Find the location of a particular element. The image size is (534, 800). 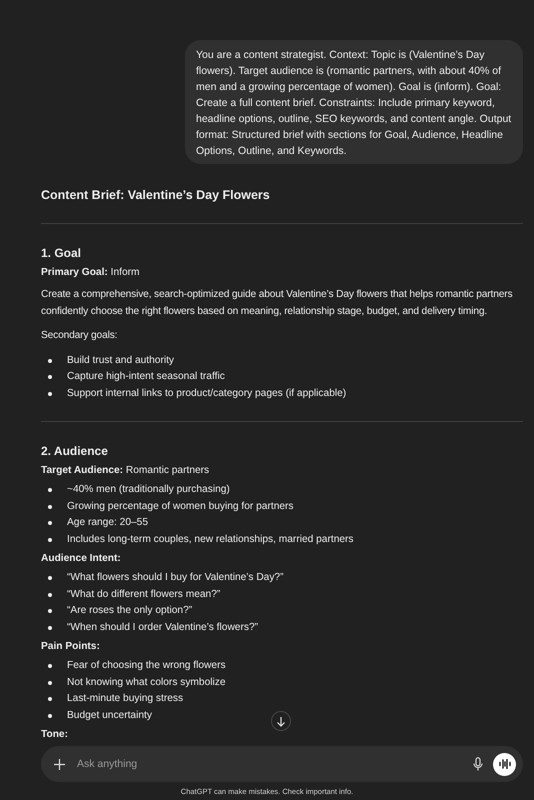

list-item: Growing percentage of women buying for partners is located at coordinates (180, 507).